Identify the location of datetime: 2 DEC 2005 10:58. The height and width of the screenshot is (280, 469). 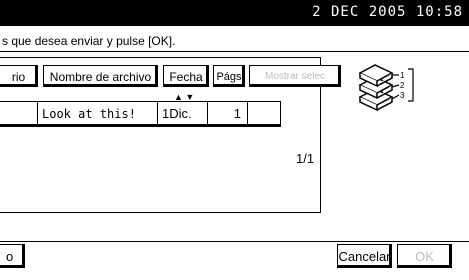
(387, 12).